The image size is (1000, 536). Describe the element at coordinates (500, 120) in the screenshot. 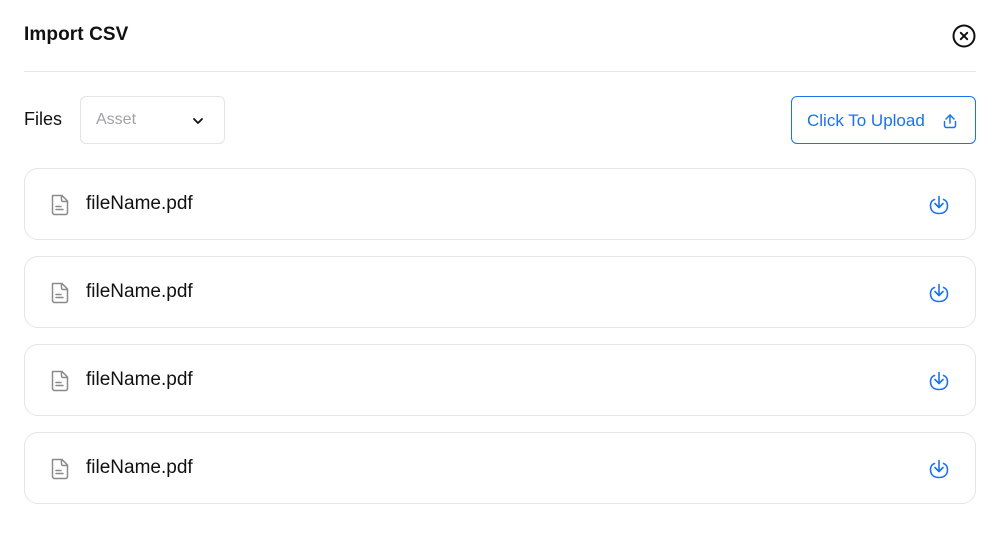

I see `files-toolbar: Files Asset Click To Upload` at that location.